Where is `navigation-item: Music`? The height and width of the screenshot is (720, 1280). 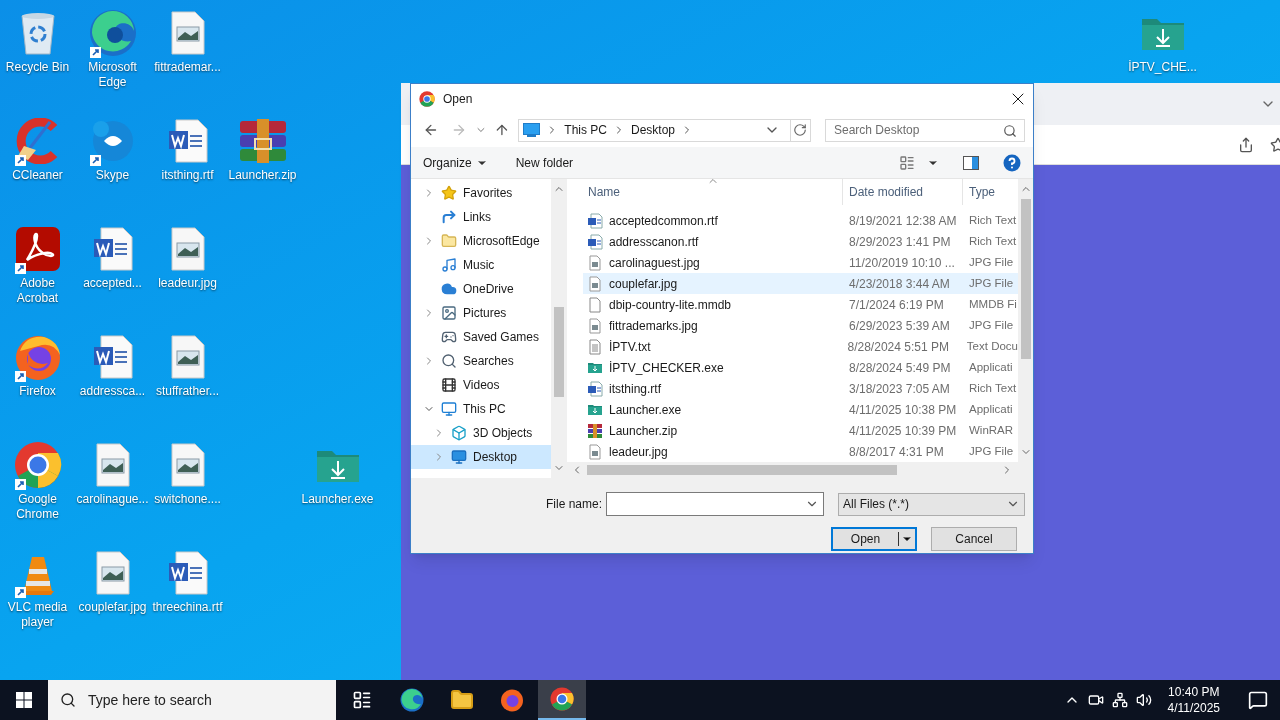 navigation-item: Music is located at coordinates (481, 265).